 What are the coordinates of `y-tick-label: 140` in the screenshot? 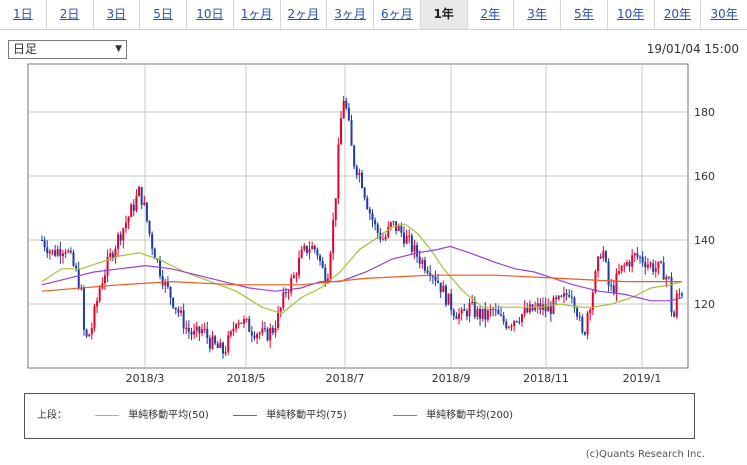 It's located at (704, 240).